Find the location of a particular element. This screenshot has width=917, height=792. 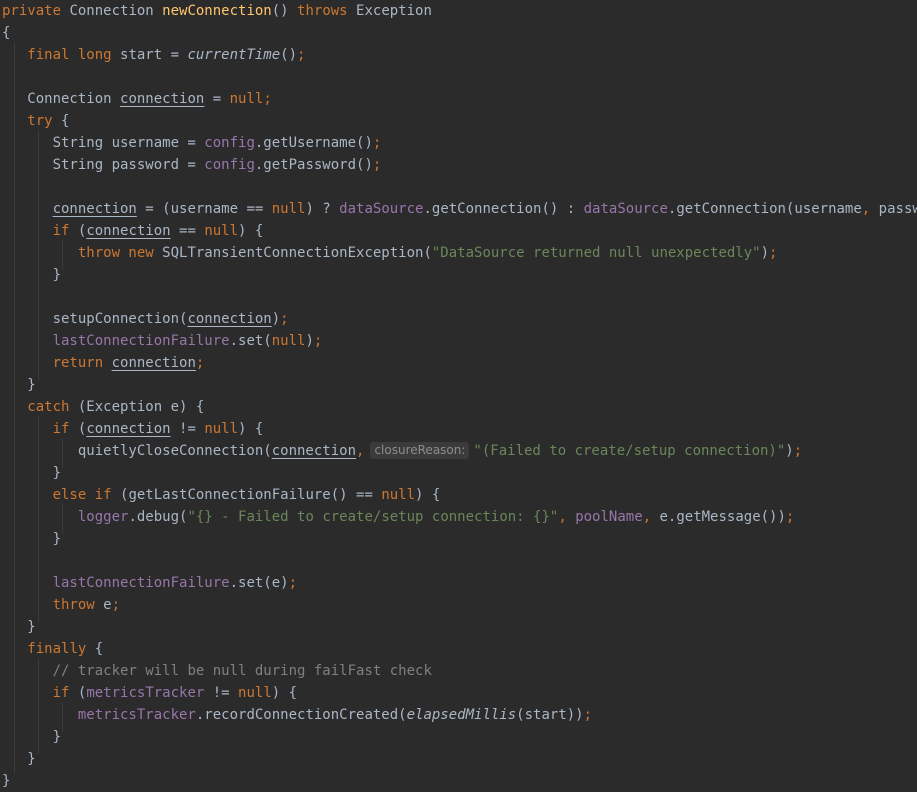

code-token: Exception is located at coordinates (394, 11).